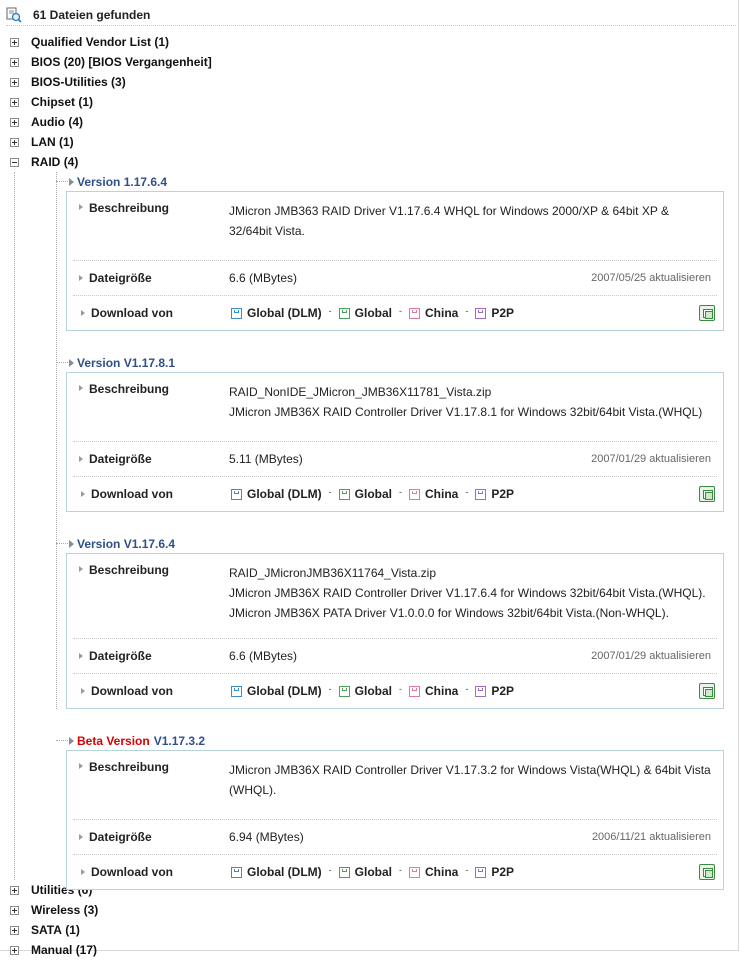 This screenshot has width=740, height=960. What do you see at coordinates (370, 181) in the screenshot?
I see `version-header: Version 1.17.6.4` at bounding box center [370, 181].